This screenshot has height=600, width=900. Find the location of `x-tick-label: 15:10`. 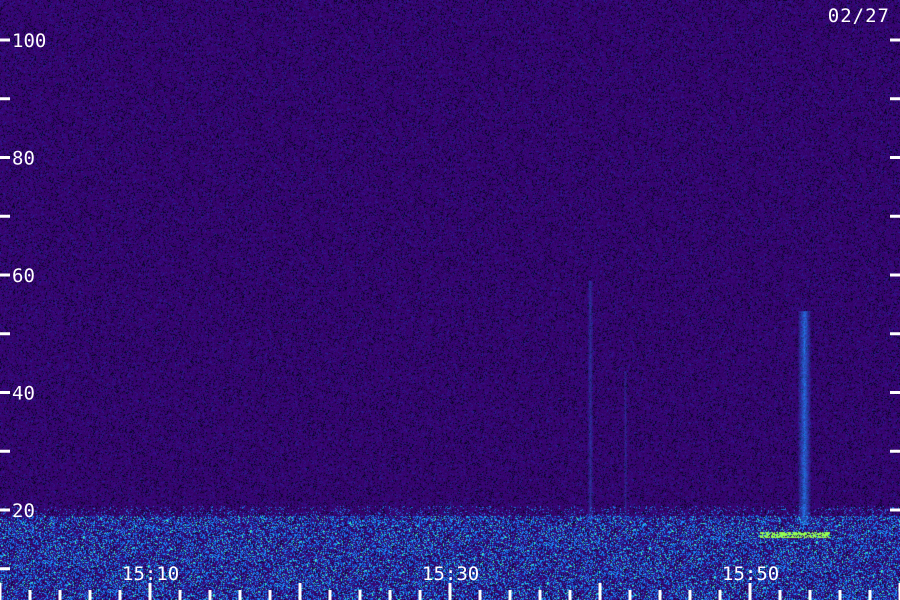

x-tick-label: 15:10 is located at coordinates (150, 574).